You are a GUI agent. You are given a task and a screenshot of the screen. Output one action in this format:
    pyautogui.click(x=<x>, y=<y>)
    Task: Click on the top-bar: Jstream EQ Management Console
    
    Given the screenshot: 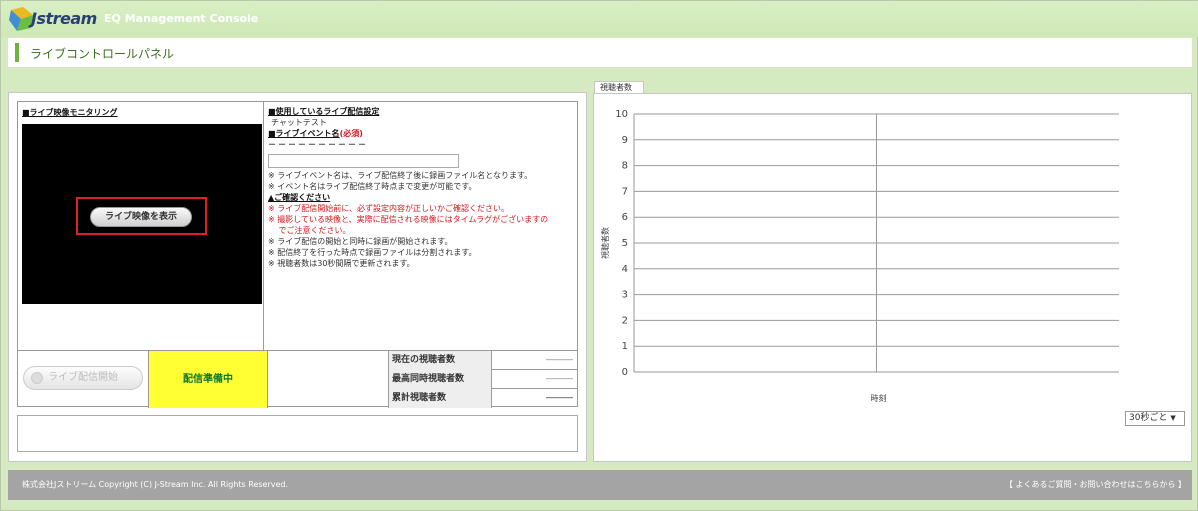 What is the action you would take?
    pyautogui.click(x=599, y=19)
    